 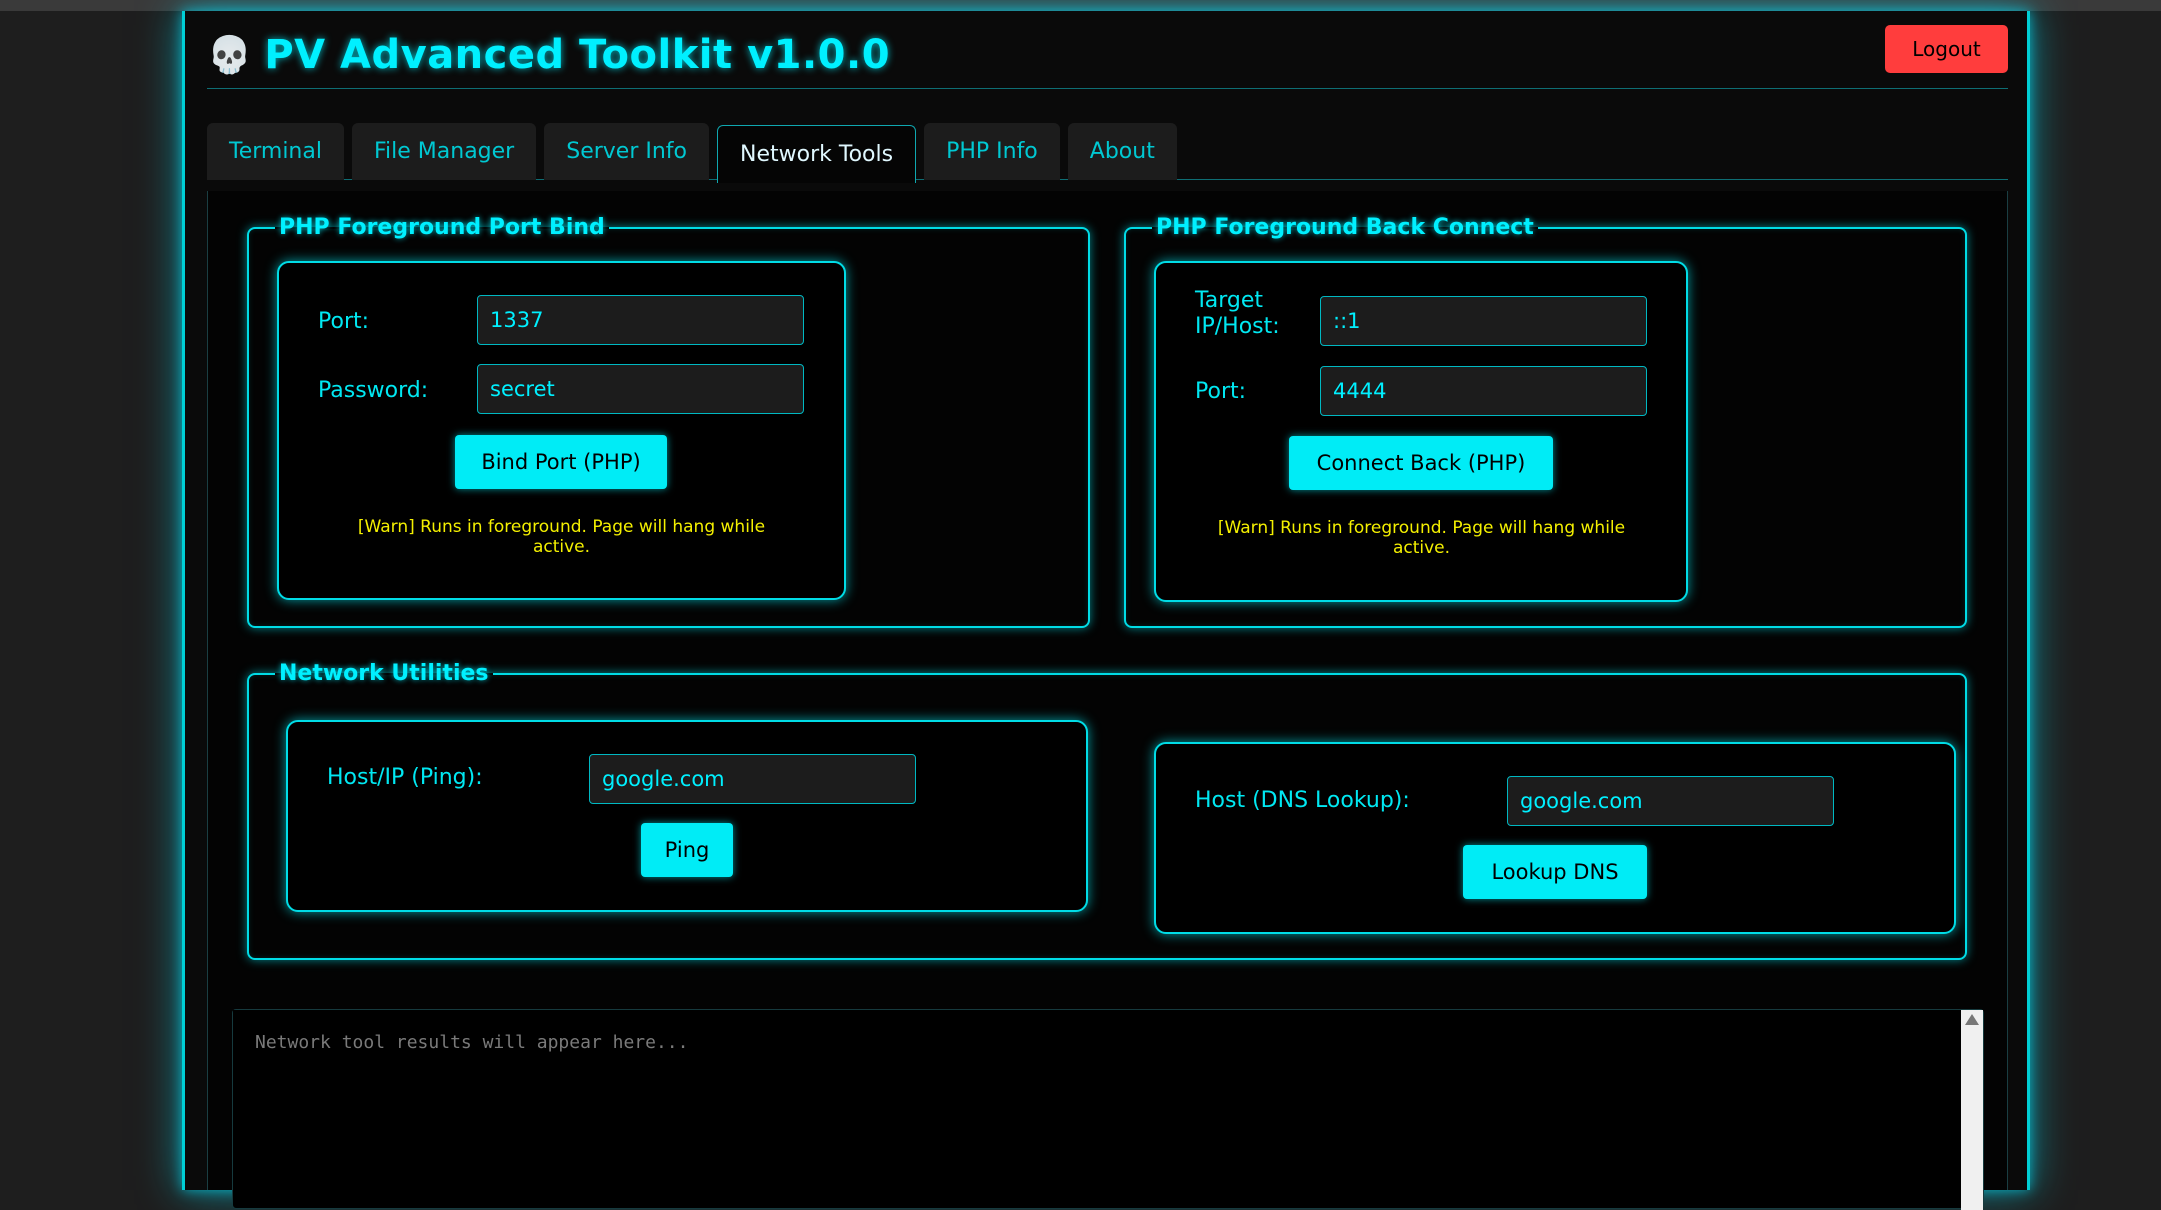 What do you see at coordinates (1555, 838) in the screenshot?
I see `dns-card: Host (DNS Lookup): Lookup DNS` at bounding box center [1555, 838].